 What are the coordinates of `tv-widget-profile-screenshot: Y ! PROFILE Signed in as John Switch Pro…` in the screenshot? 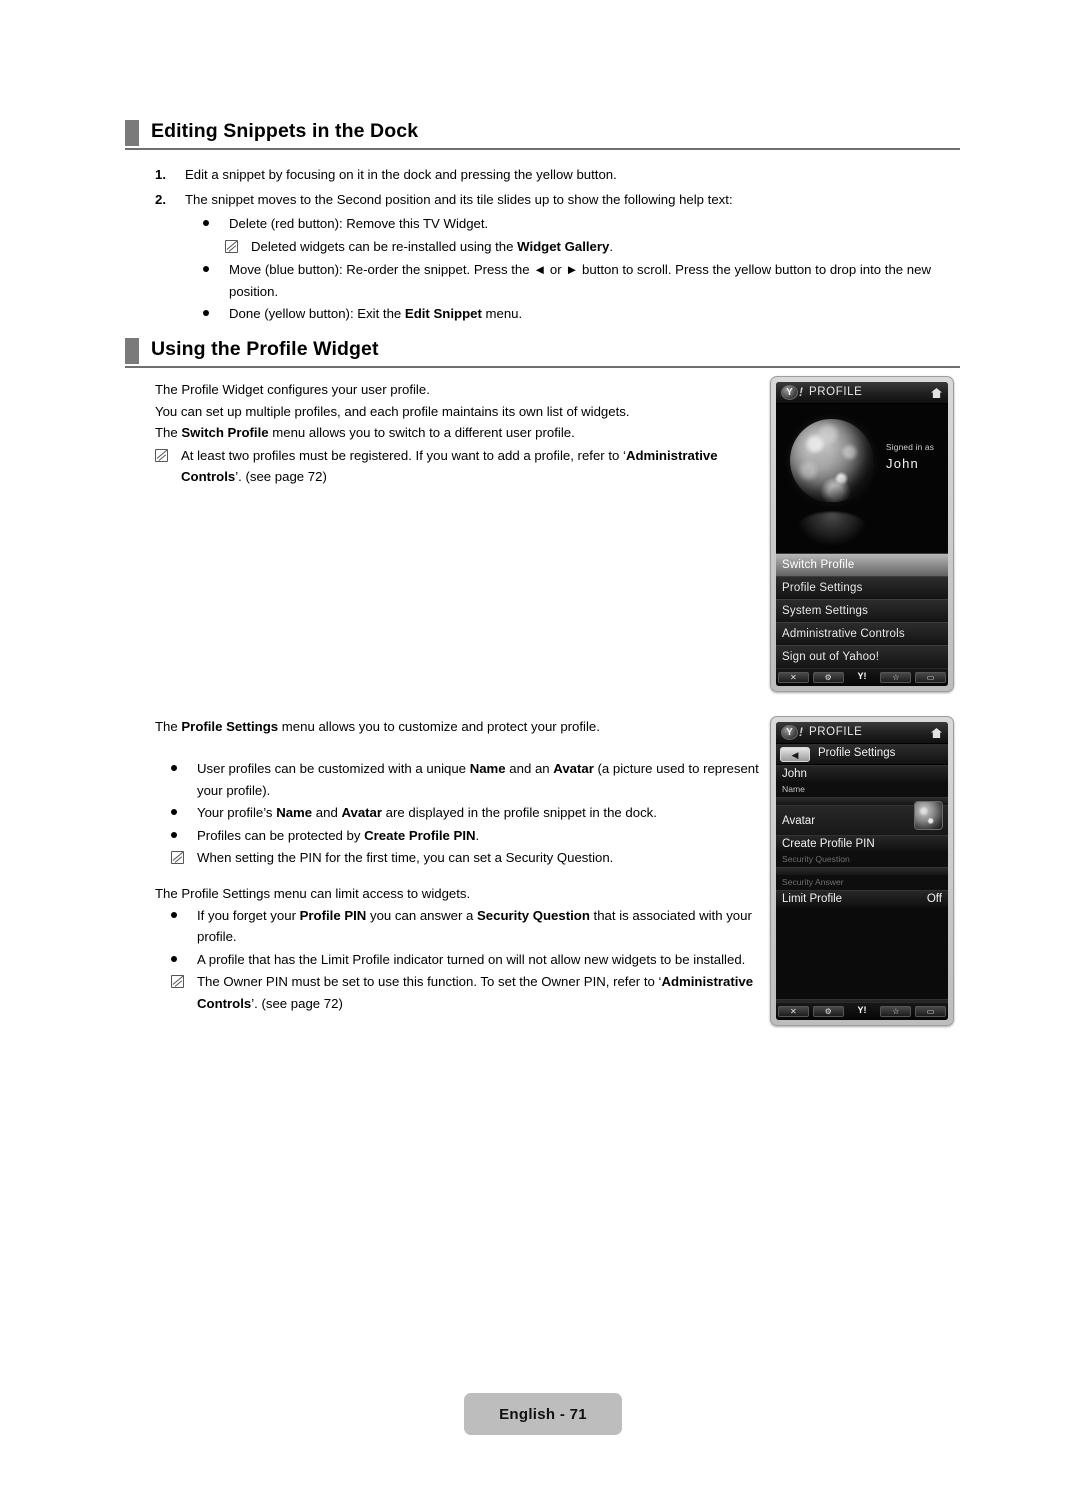 It's located at (862, 534).